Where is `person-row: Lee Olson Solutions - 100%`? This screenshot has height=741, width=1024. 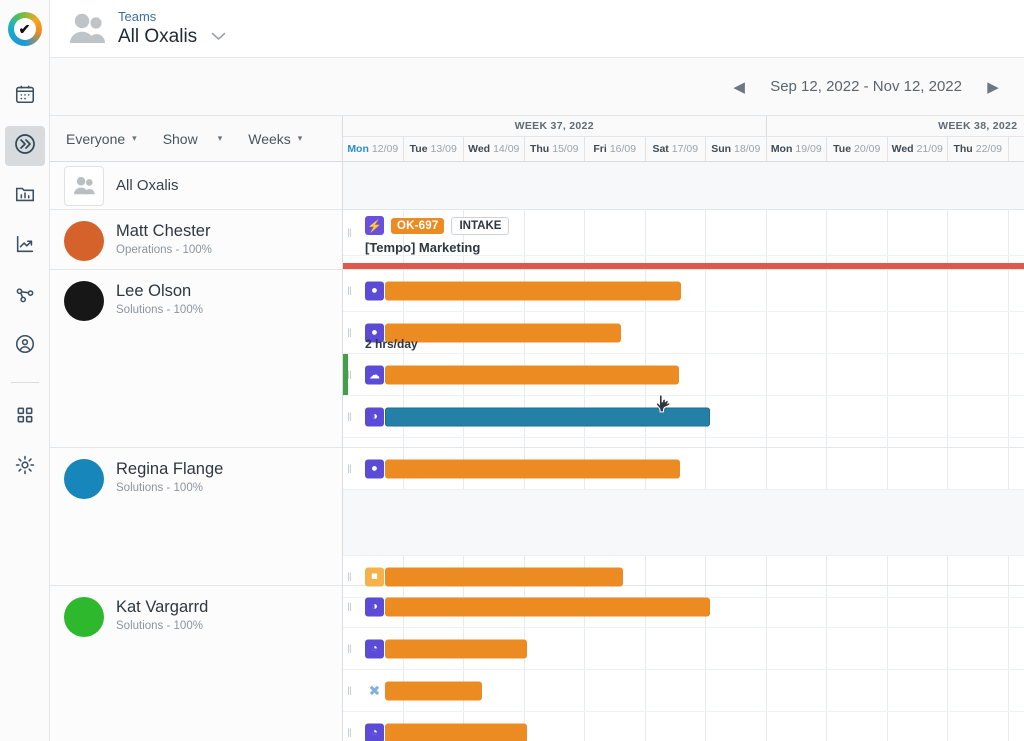 person-row: Lee Olson Solutions - 100% is located at coordinates (196, 359).